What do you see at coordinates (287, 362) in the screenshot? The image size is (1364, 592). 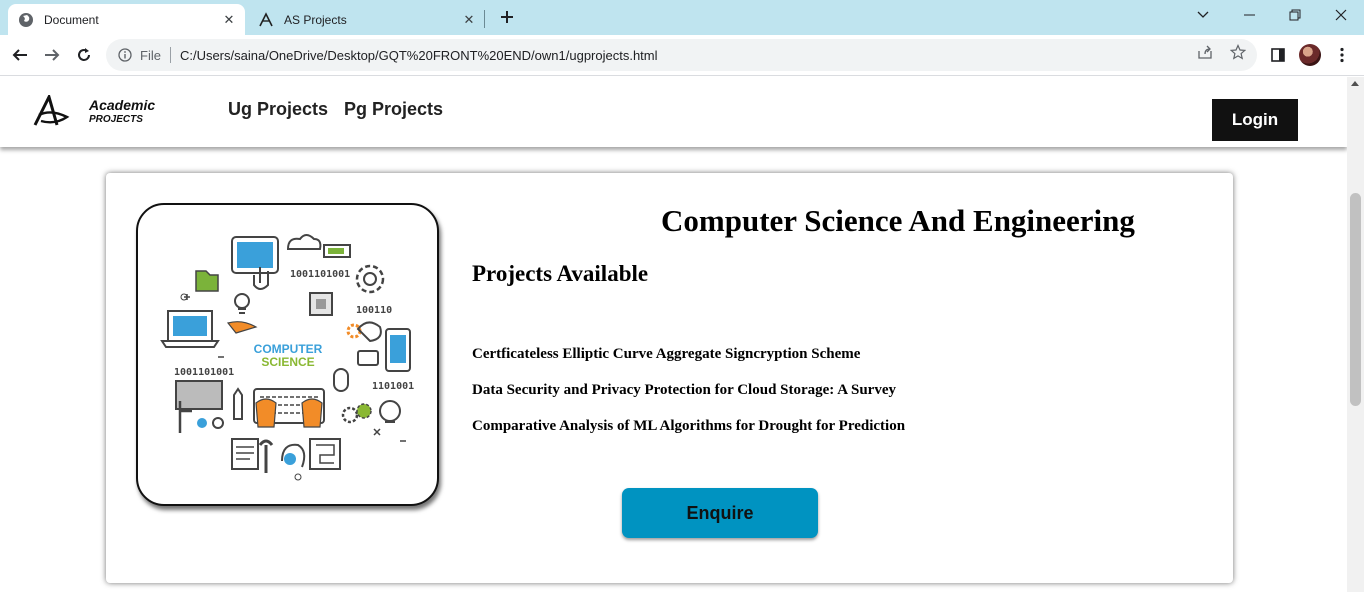 I see `illustration-caption-line2: SCIENCE` at bounding box center [287, 362].